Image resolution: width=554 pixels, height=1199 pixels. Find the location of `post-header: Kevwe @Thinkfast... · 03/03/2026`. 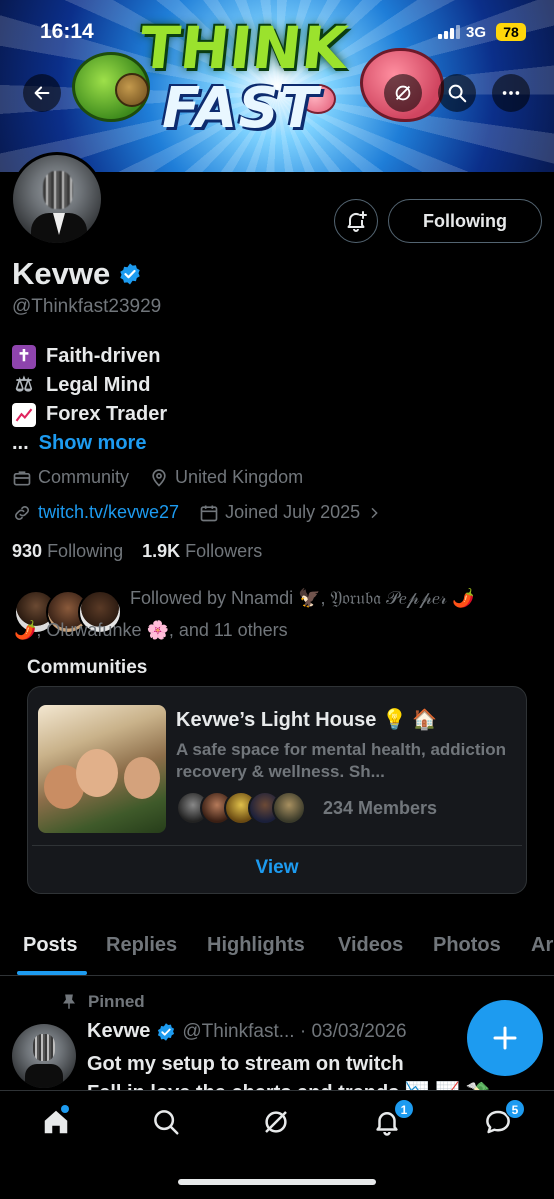

post-header: Kevwe @Thinkfast... · 03/03/2026 is located at coordinates (247, 1031).